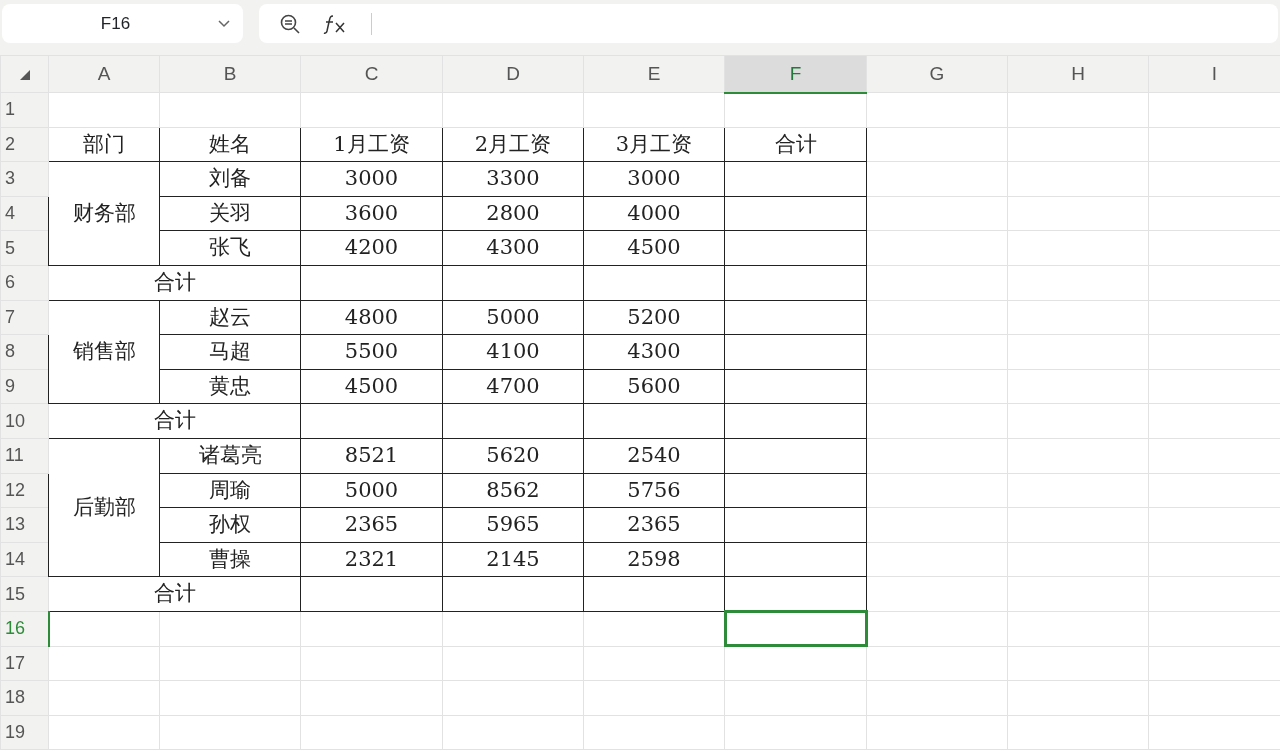  Describe the element at coordinates (230, 74) in the screenshot. I see `column-header: B` at that location.